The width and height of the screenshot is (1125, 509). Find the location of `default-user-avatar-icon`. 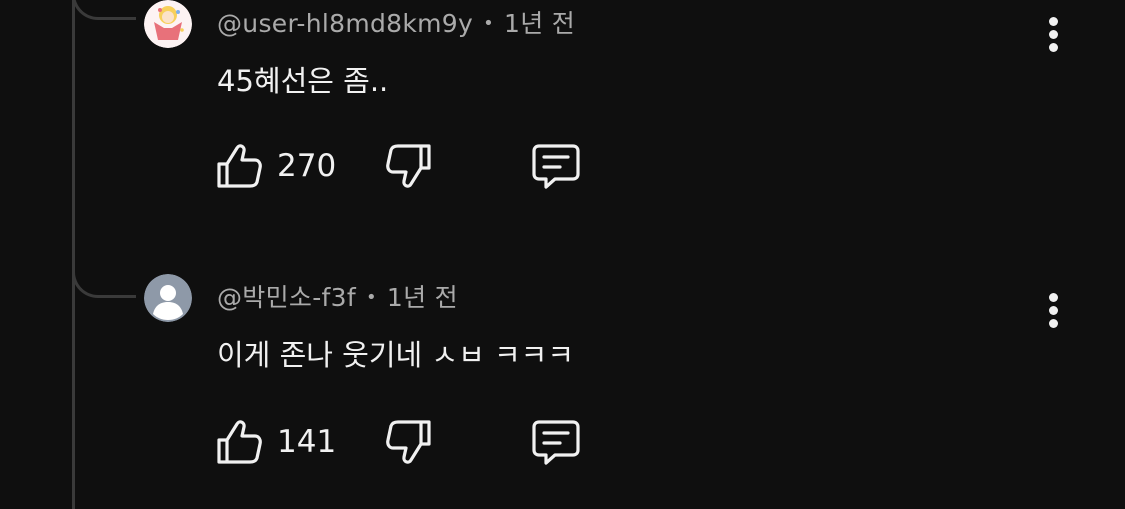

default-user-avatar-icon is located at coordinates (168, 298).